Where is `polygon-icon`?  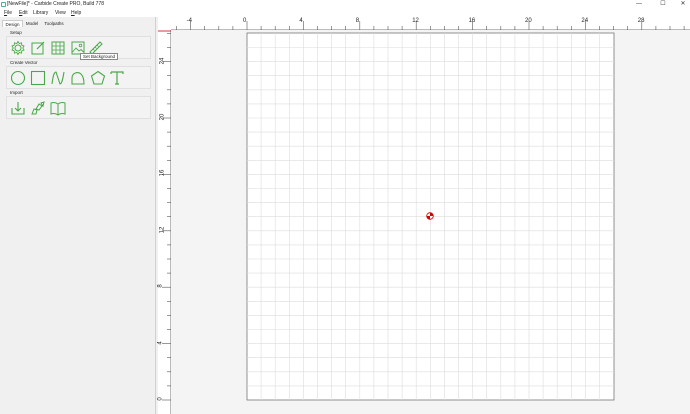 polygon-icon is located at coordinates (98, 77).